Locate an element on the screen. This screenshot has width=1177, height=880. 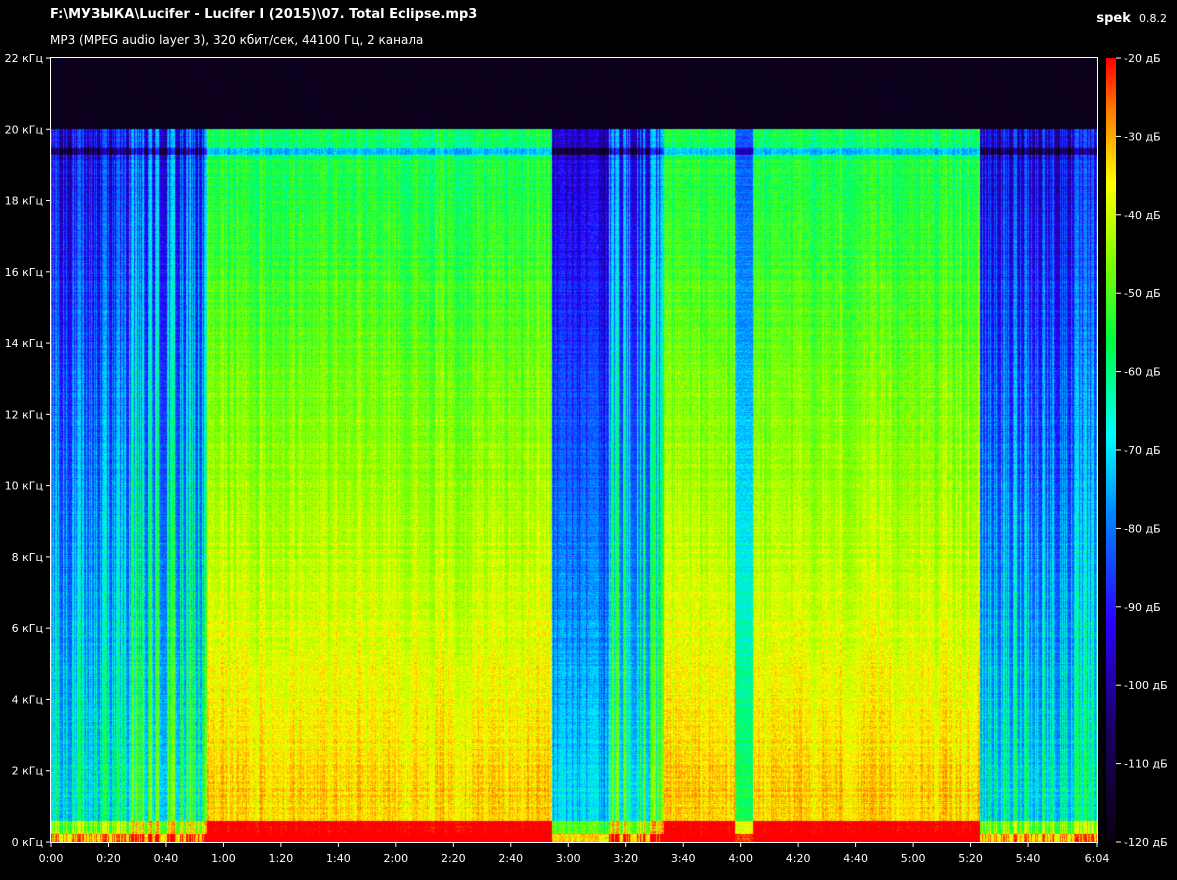
x-tick-label: 1:40 is located at coordinates (338, 858).